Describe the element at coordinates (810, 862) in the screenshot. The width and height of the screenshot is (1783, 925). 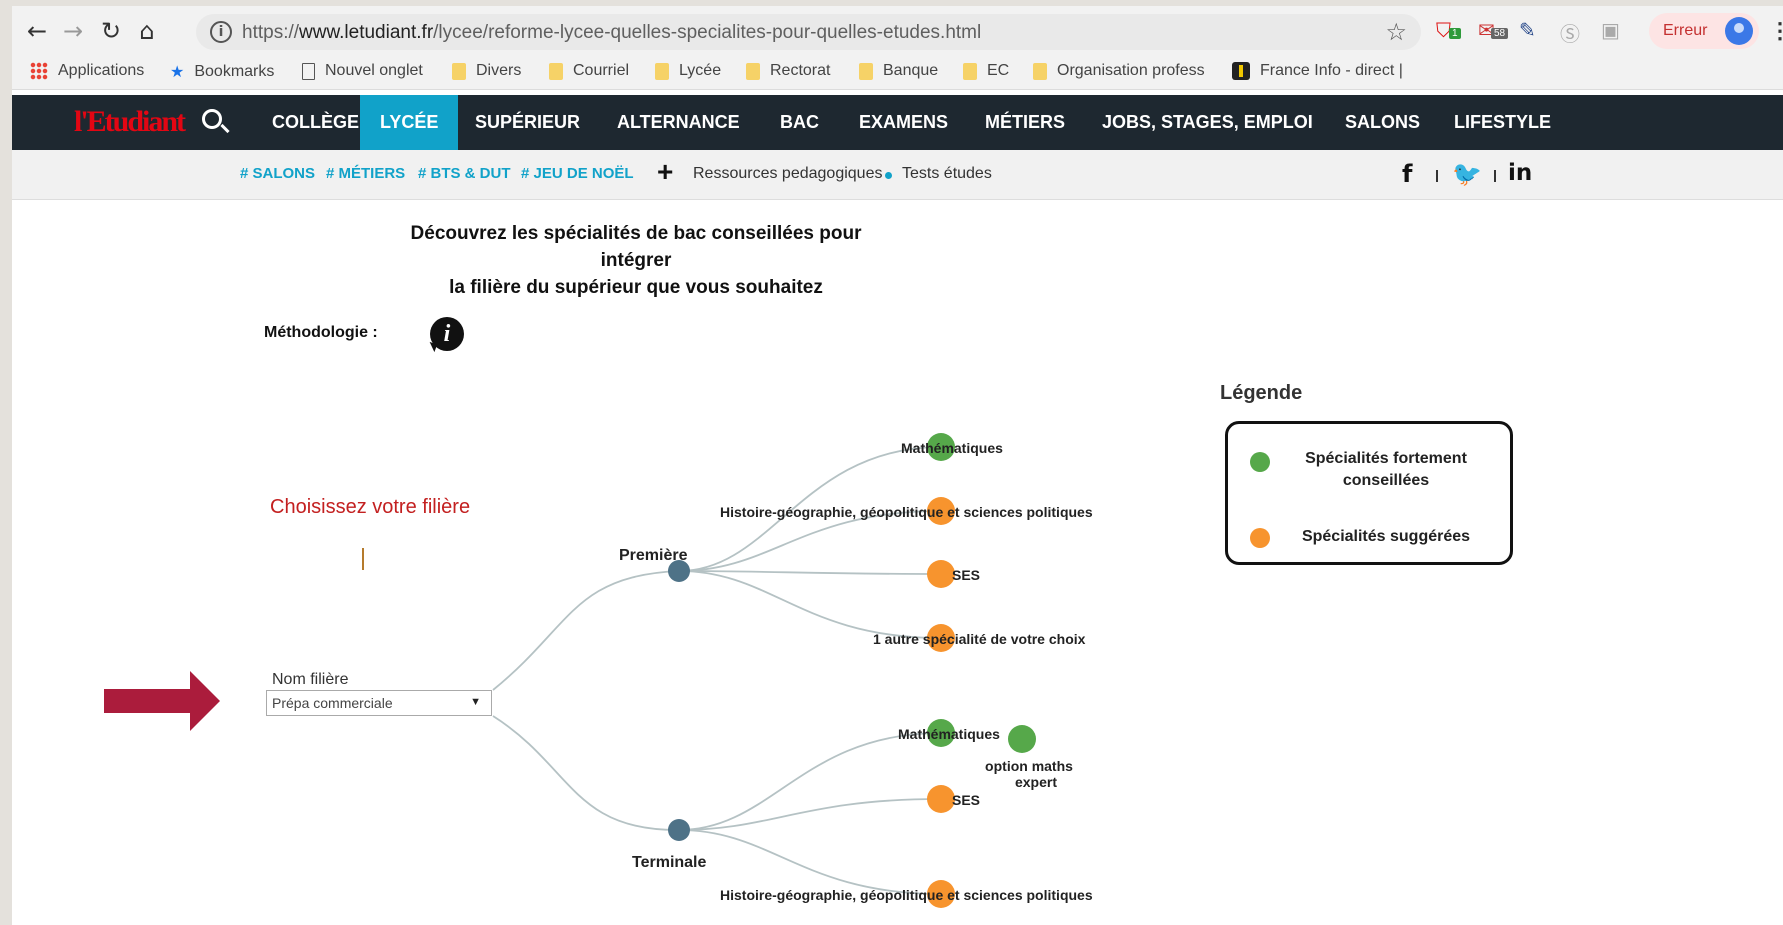
I see `link-t-histgeo` at that location.